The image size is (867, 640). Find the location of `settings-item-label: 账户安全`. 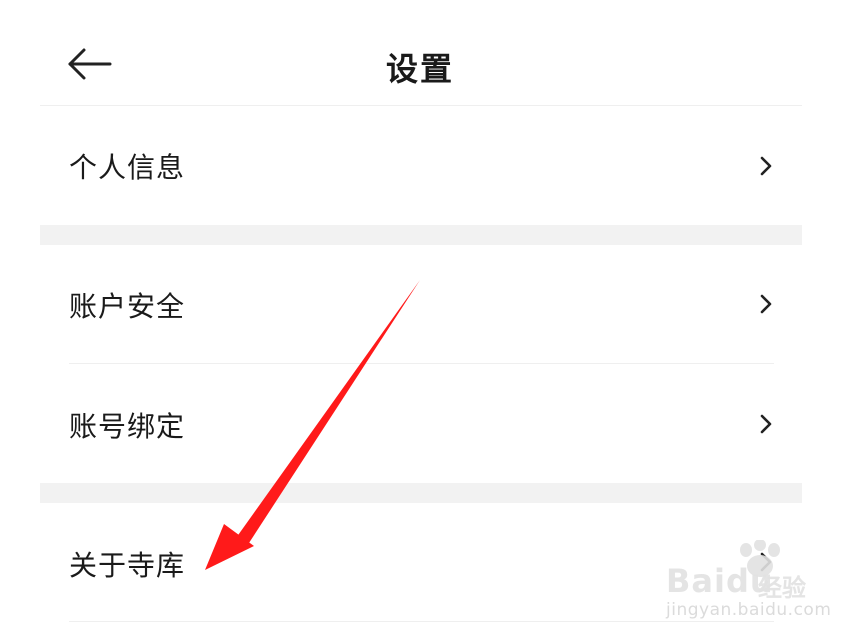

settings-item-label: 账户安全 is located at coordinates (127, 306).